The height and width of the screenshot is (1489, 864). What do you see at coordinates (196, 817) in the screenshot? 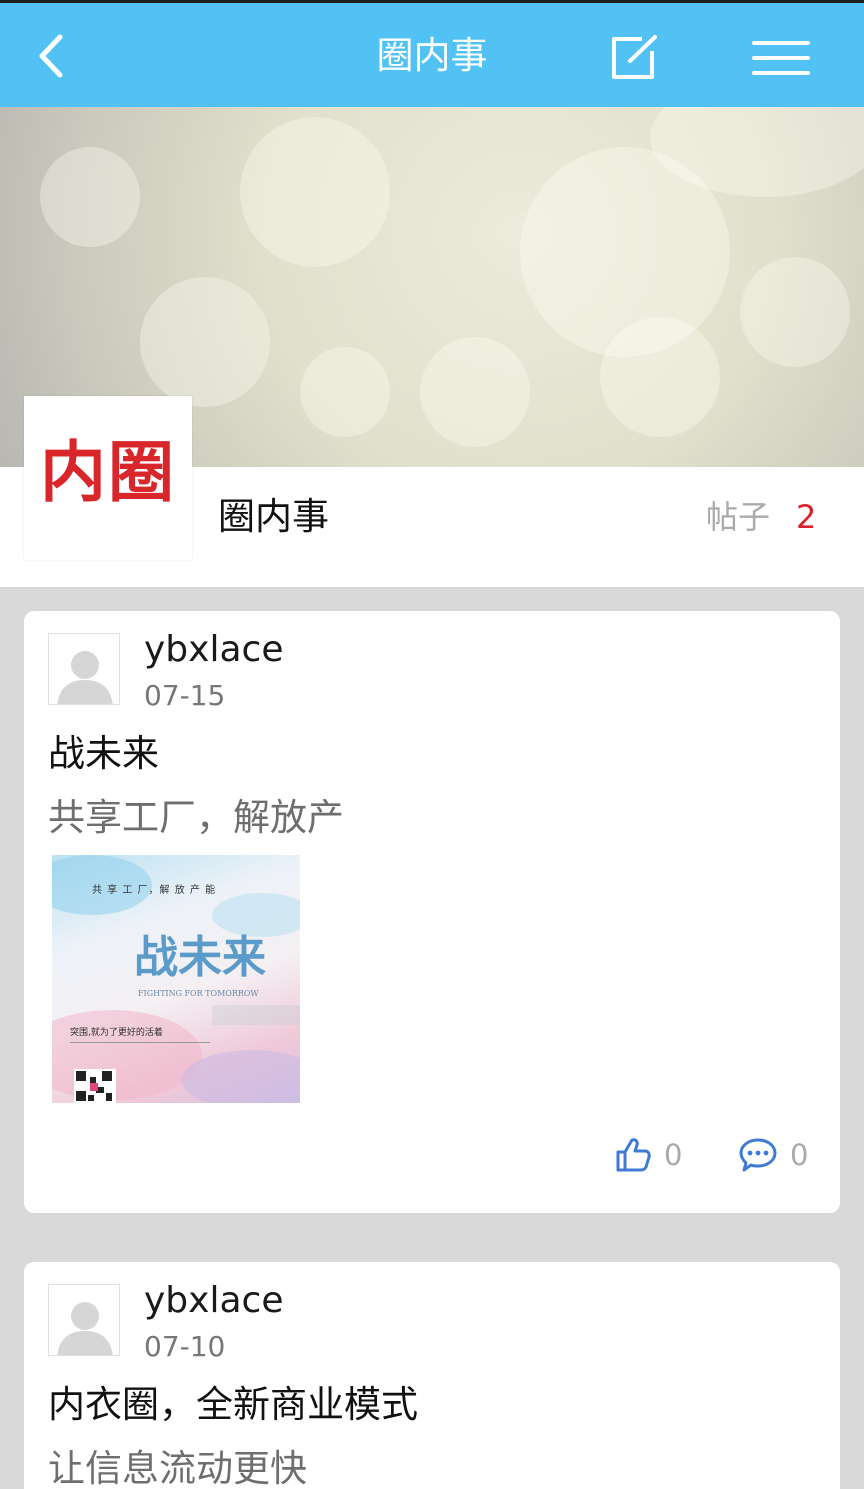
I see `post-summary: 共享工厂，解放产` at bounding box center [196, 817].